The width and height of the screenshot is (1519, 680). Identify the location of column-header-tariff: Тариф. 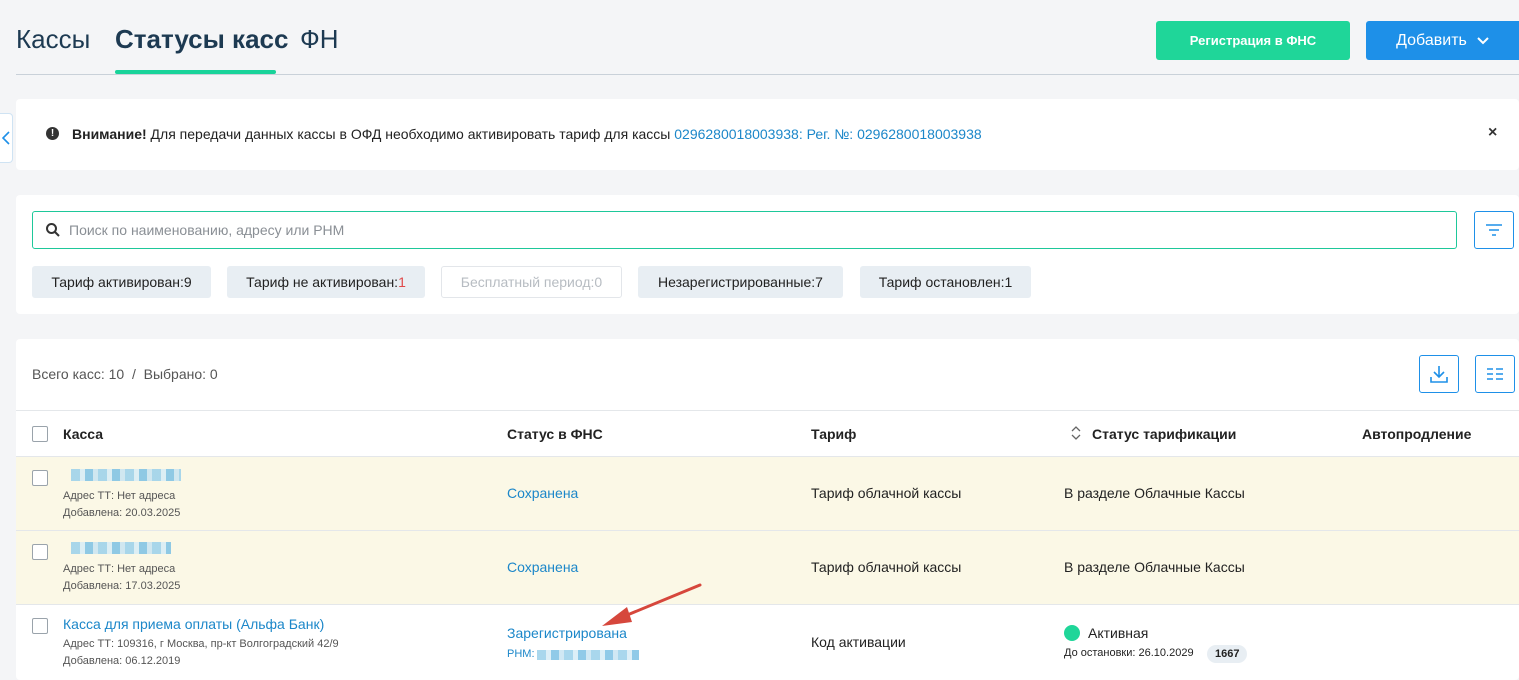
(833, 434).